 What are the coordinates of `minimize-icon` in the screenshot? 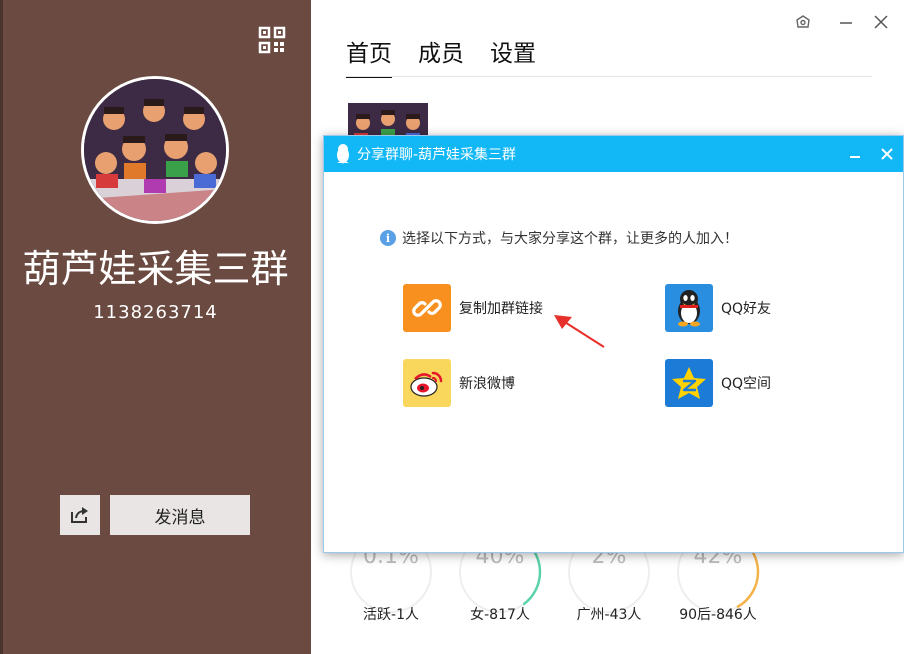 It's located at (846, 22).